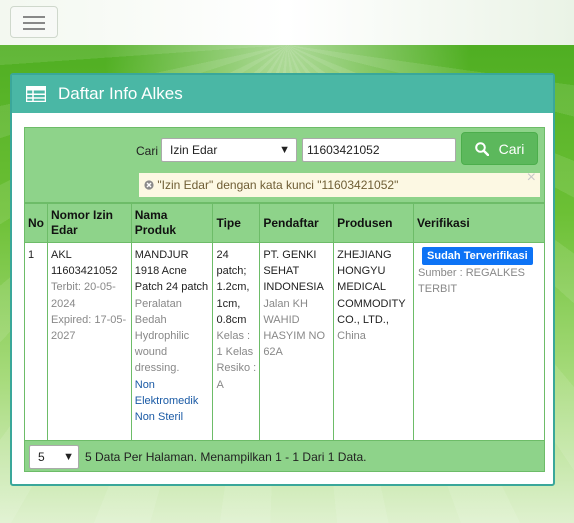  Describe the element at coordinates (84, 263) in the screenshot. I see `izin-number: AKL 11603421052` at that location.